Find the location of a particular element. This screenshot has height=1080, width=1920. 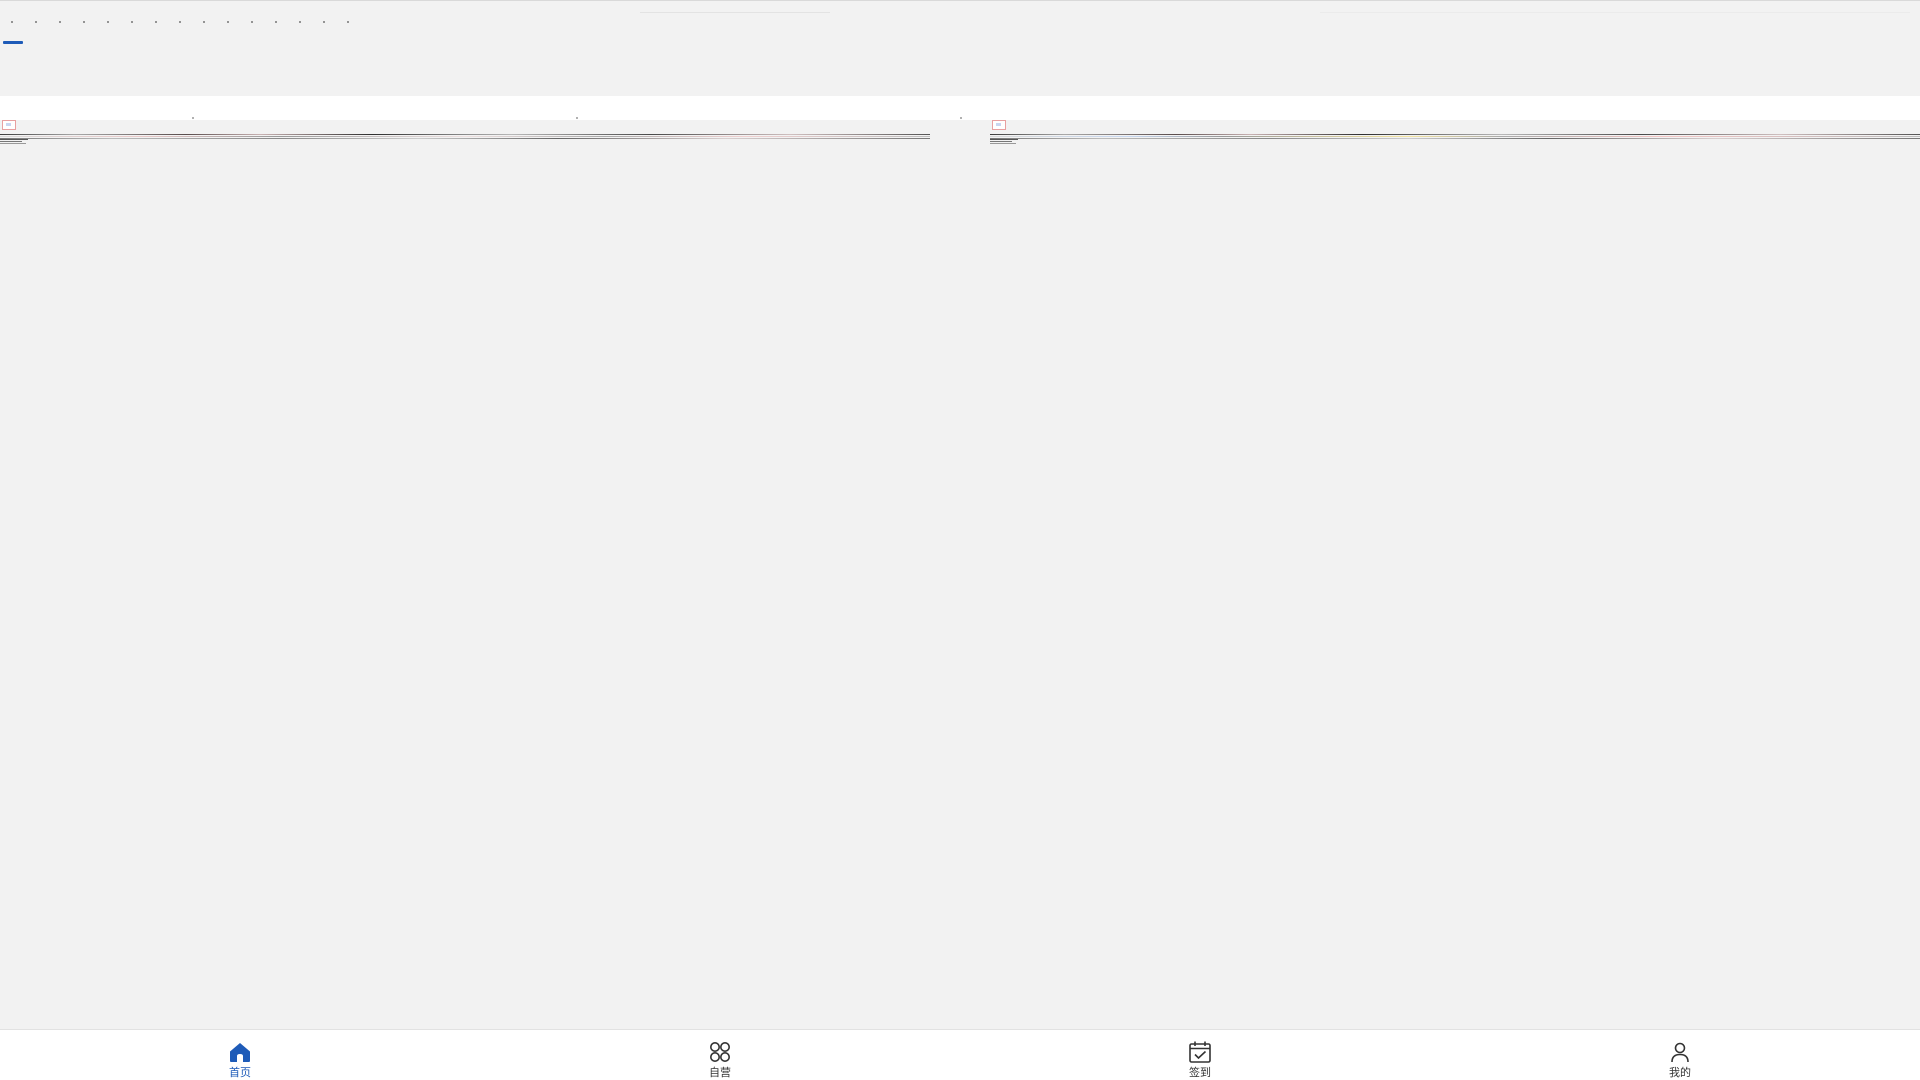

calendar-check-icon is located at coordinates (1200, 1052).